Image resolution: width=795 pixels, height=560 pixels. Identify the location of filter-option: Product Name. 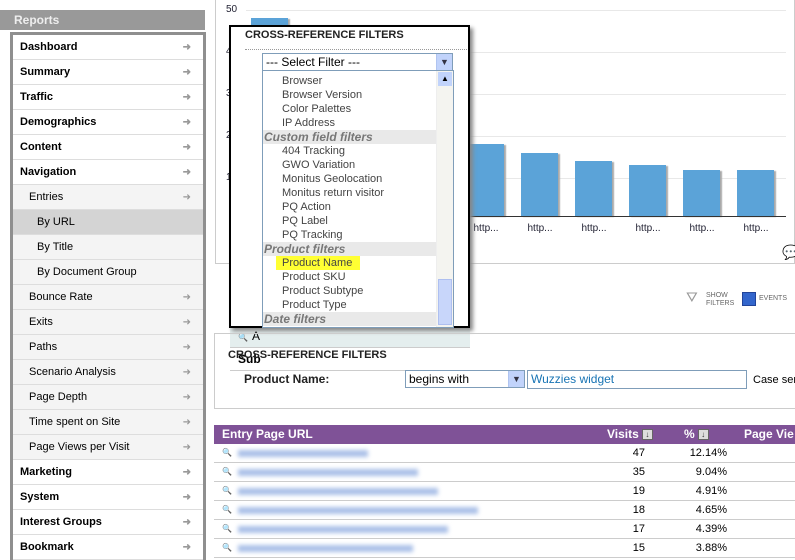
(350, 263).